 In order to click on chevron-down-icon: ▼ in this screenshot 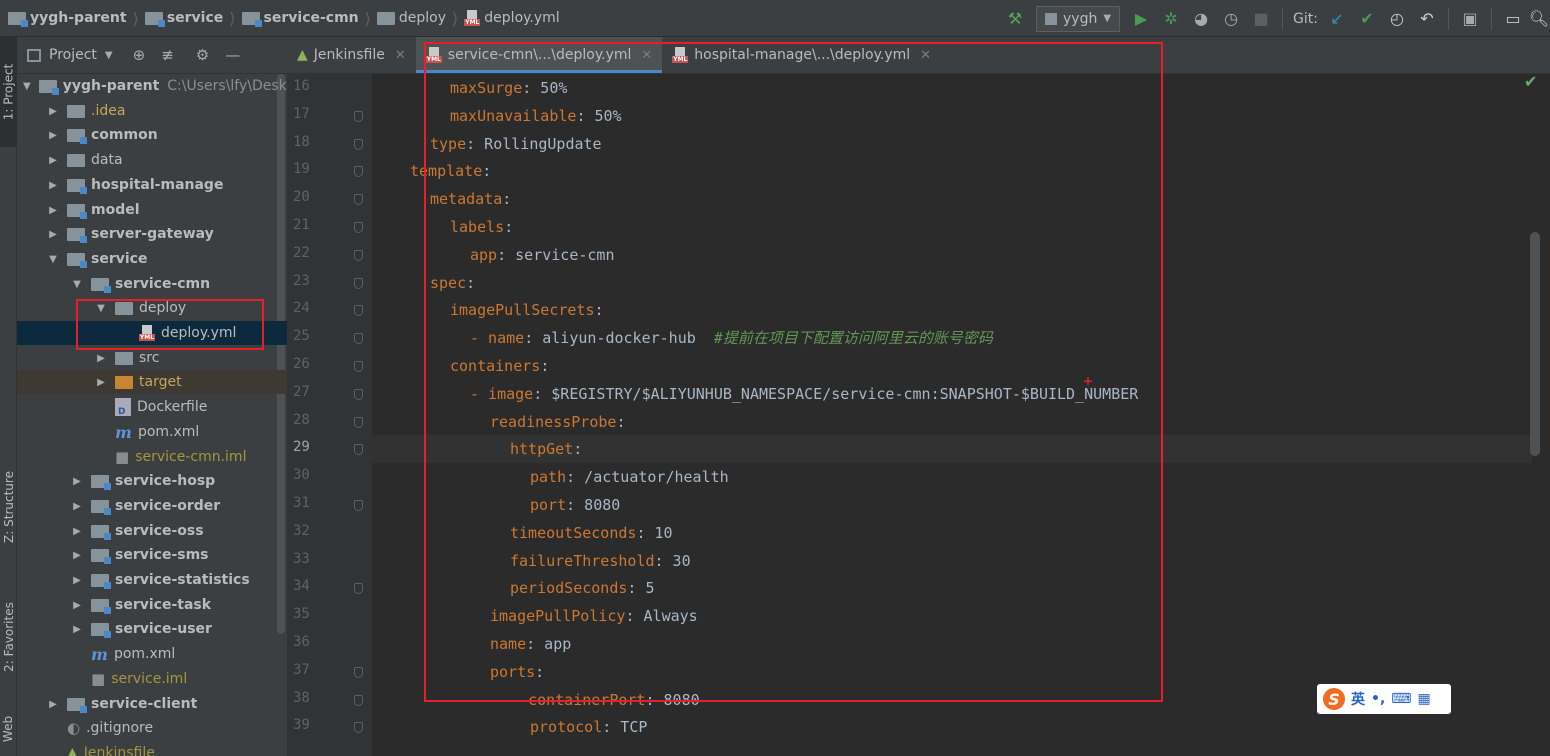, I will do `click(109, 55)`.